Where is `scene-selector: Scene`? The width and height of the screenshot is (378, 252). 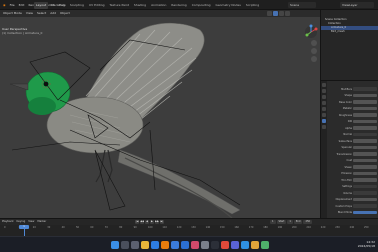
scene-selector: Scene is located at coordinates (302, 5).